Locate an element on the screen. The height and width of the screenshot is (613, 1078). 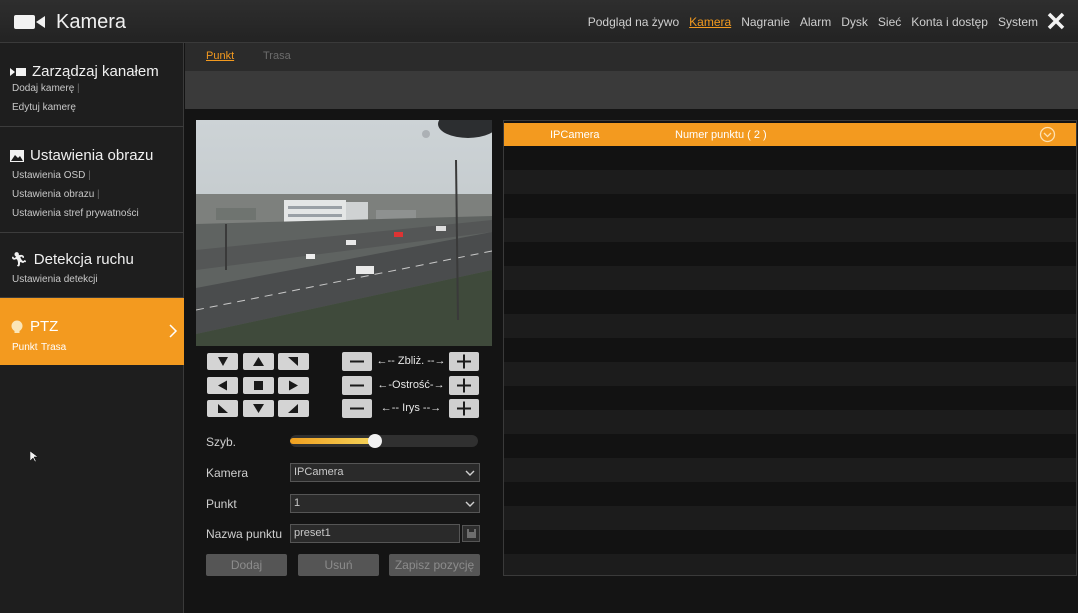
sidebar-section-title: Detekcja ruchu is located at coordinates (83, 259).